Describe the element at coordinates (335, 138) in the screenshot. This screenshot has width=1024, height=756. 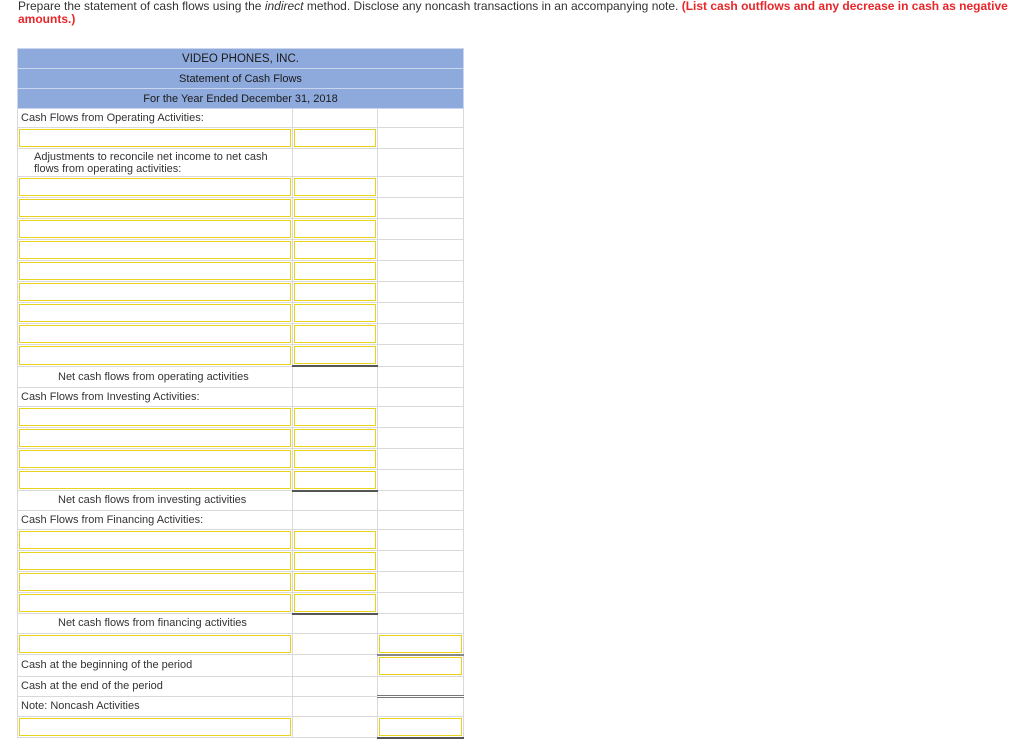
I see `net-income-amount-input` at that location.